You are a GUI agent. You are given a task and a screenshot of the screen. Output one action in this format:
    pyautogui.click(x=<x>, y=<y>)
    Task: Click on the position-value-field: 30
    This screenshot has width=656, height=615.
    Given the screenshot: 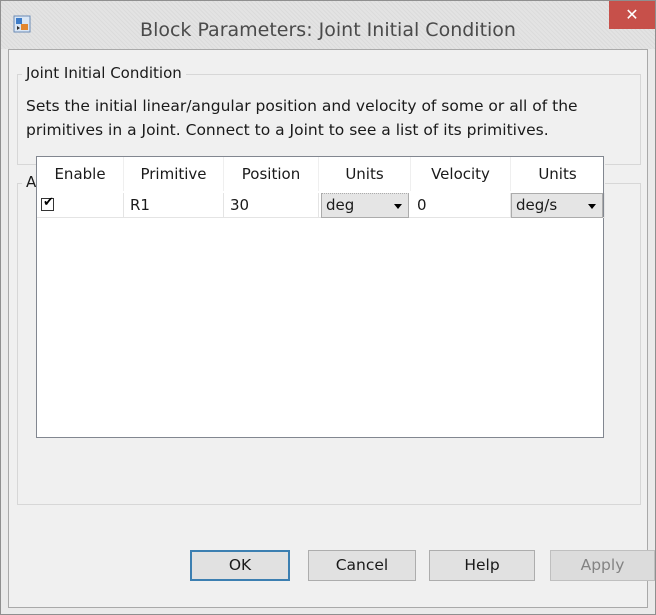 What is the action you would take?
    pyautogui.click(x=271, y=205)
    